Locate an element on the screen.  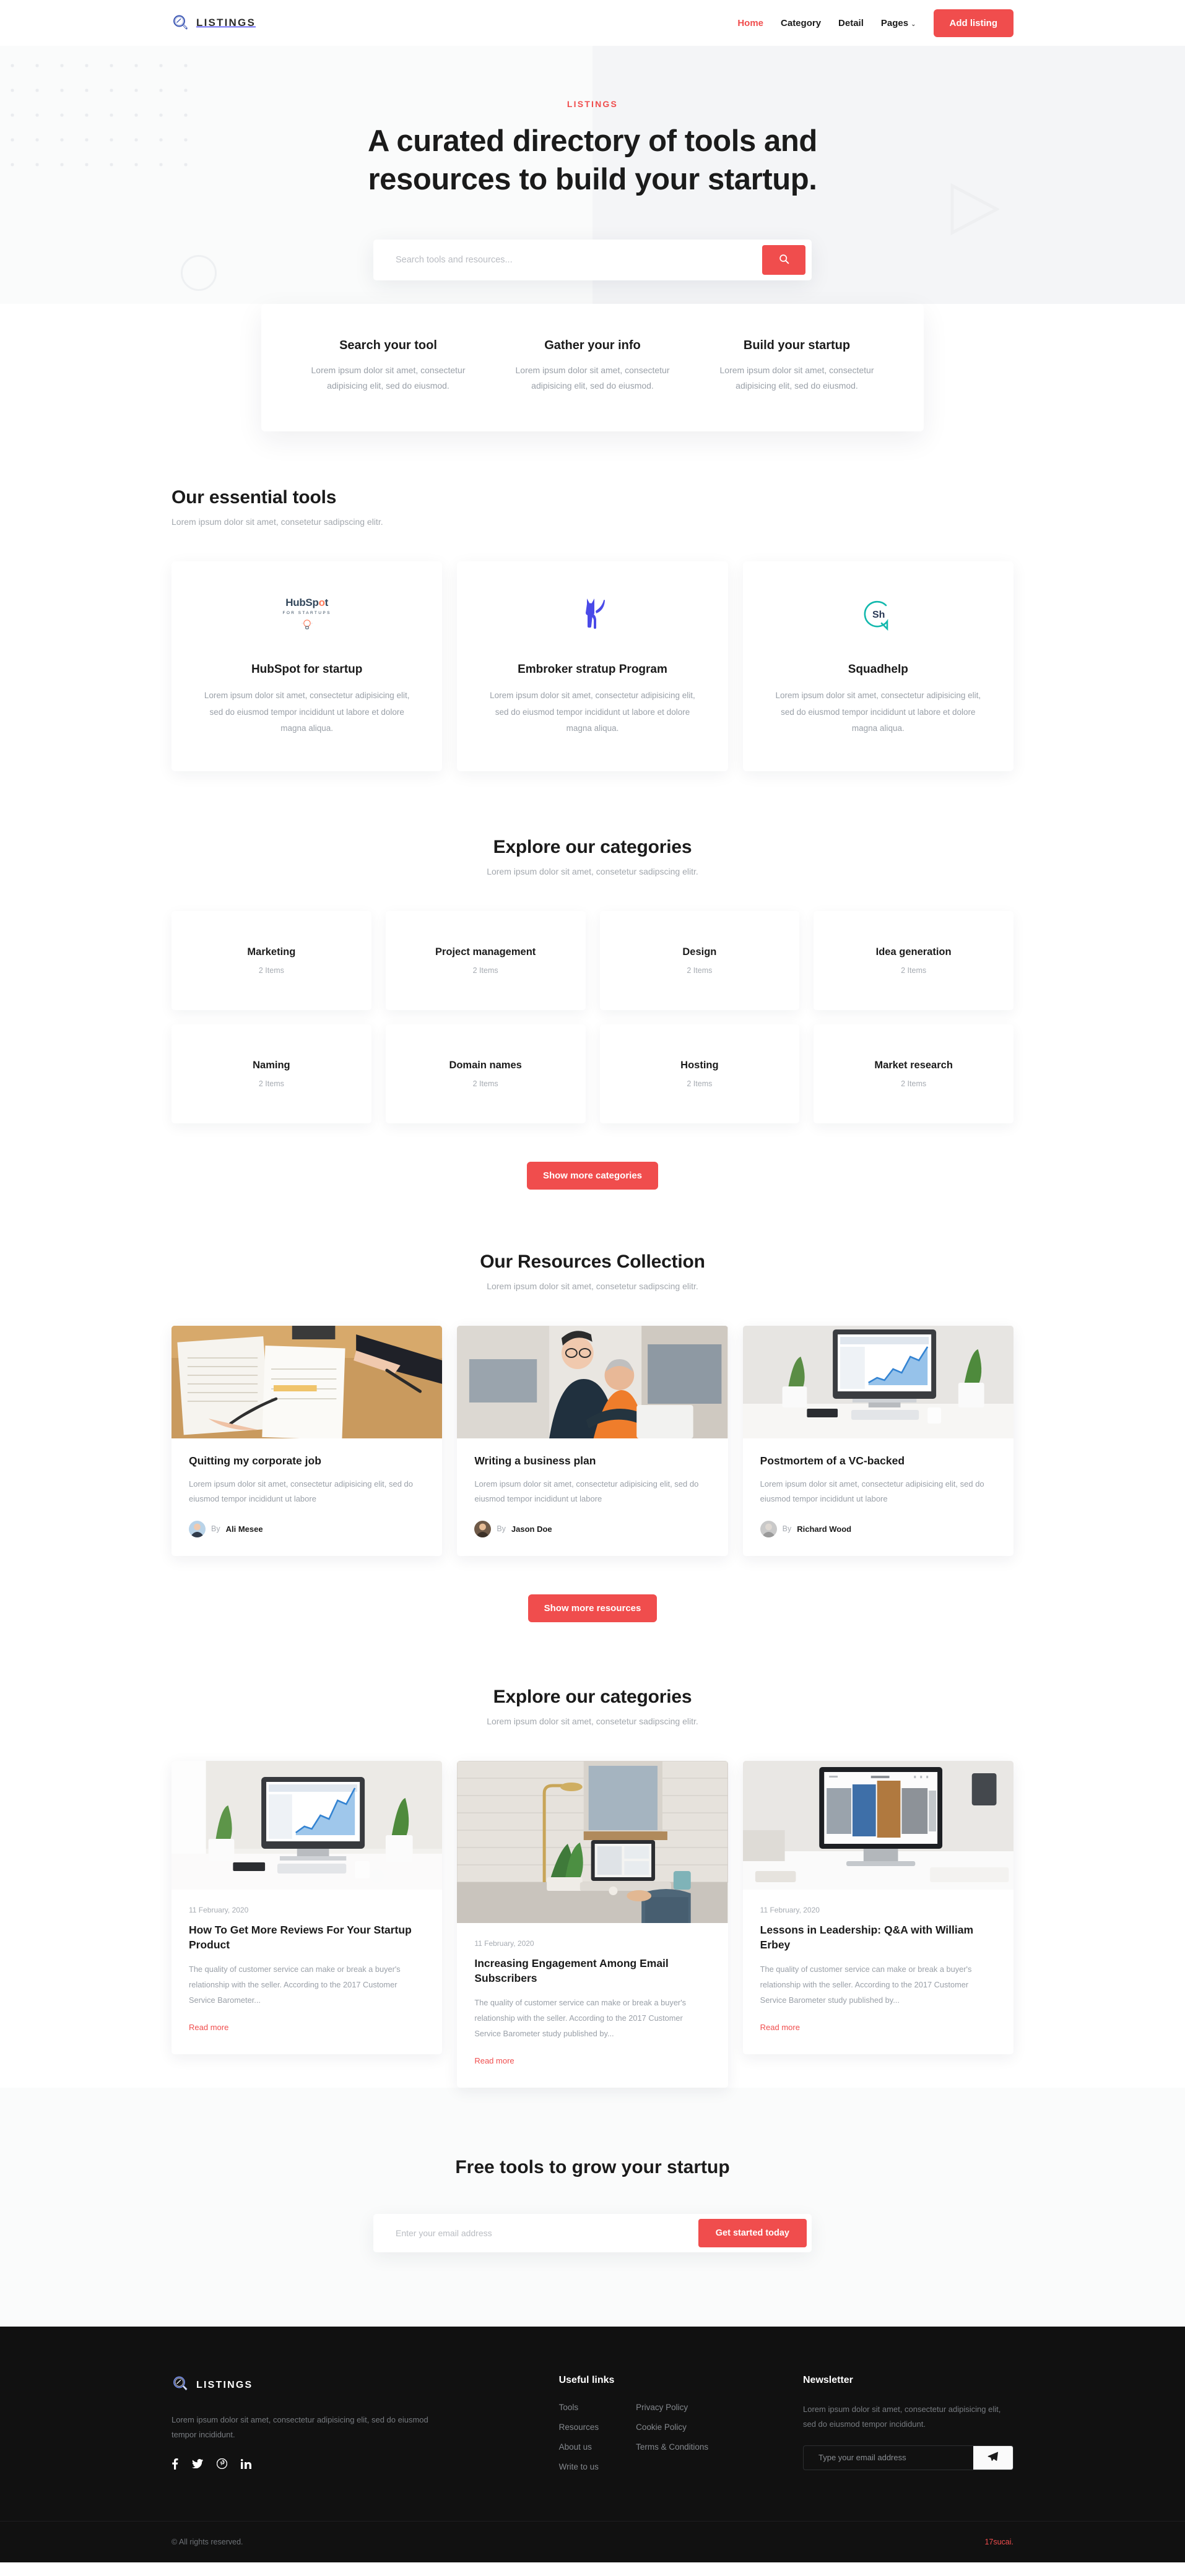
category-card: Naming 2 Items is located at coordinates (271, 1074).